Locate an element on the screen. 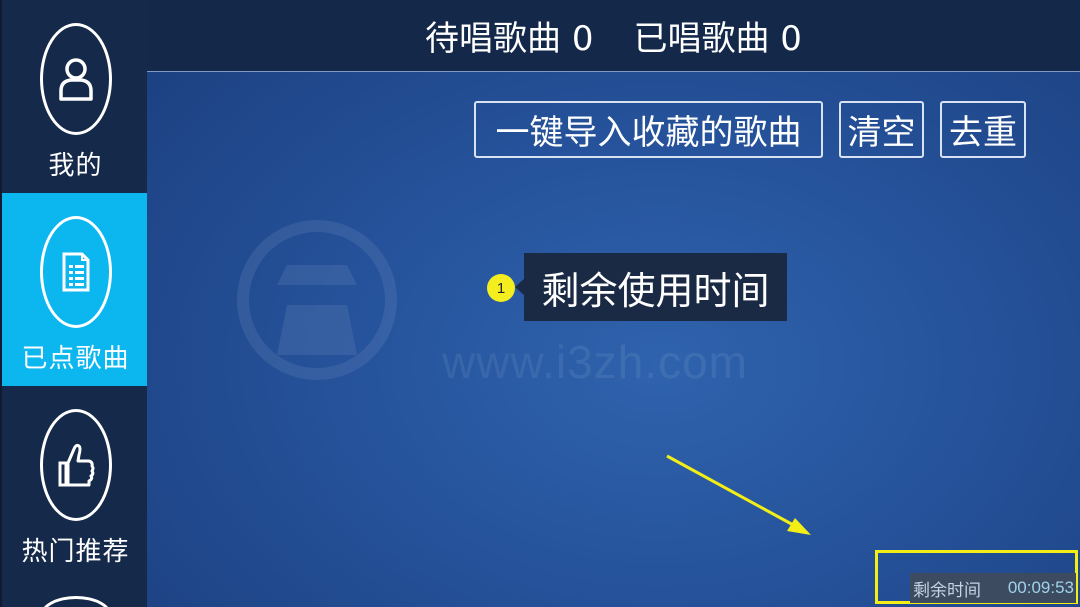  sidebar-item-label: 已点歌曲 is located at coordinates (75, 359).